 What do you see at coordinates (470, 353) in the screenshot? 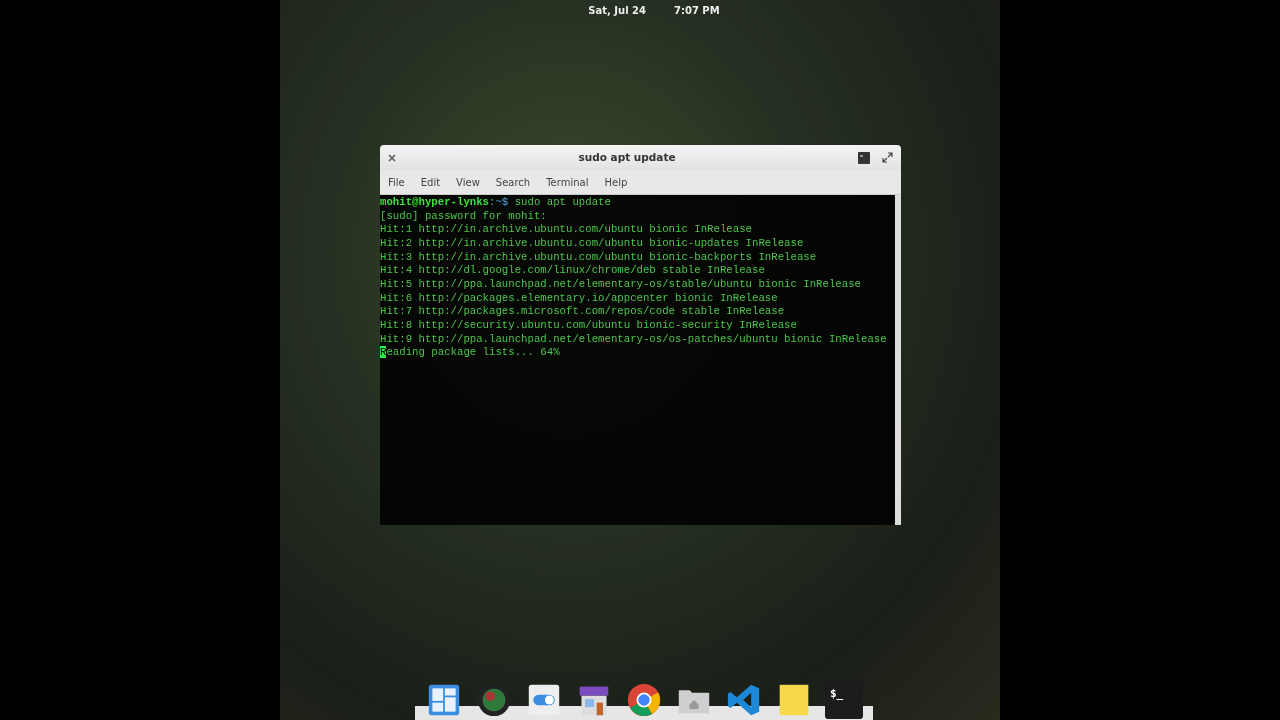
I see `terminal-output-line: Reading package lists... 64%` at bounding box center [470, 353].